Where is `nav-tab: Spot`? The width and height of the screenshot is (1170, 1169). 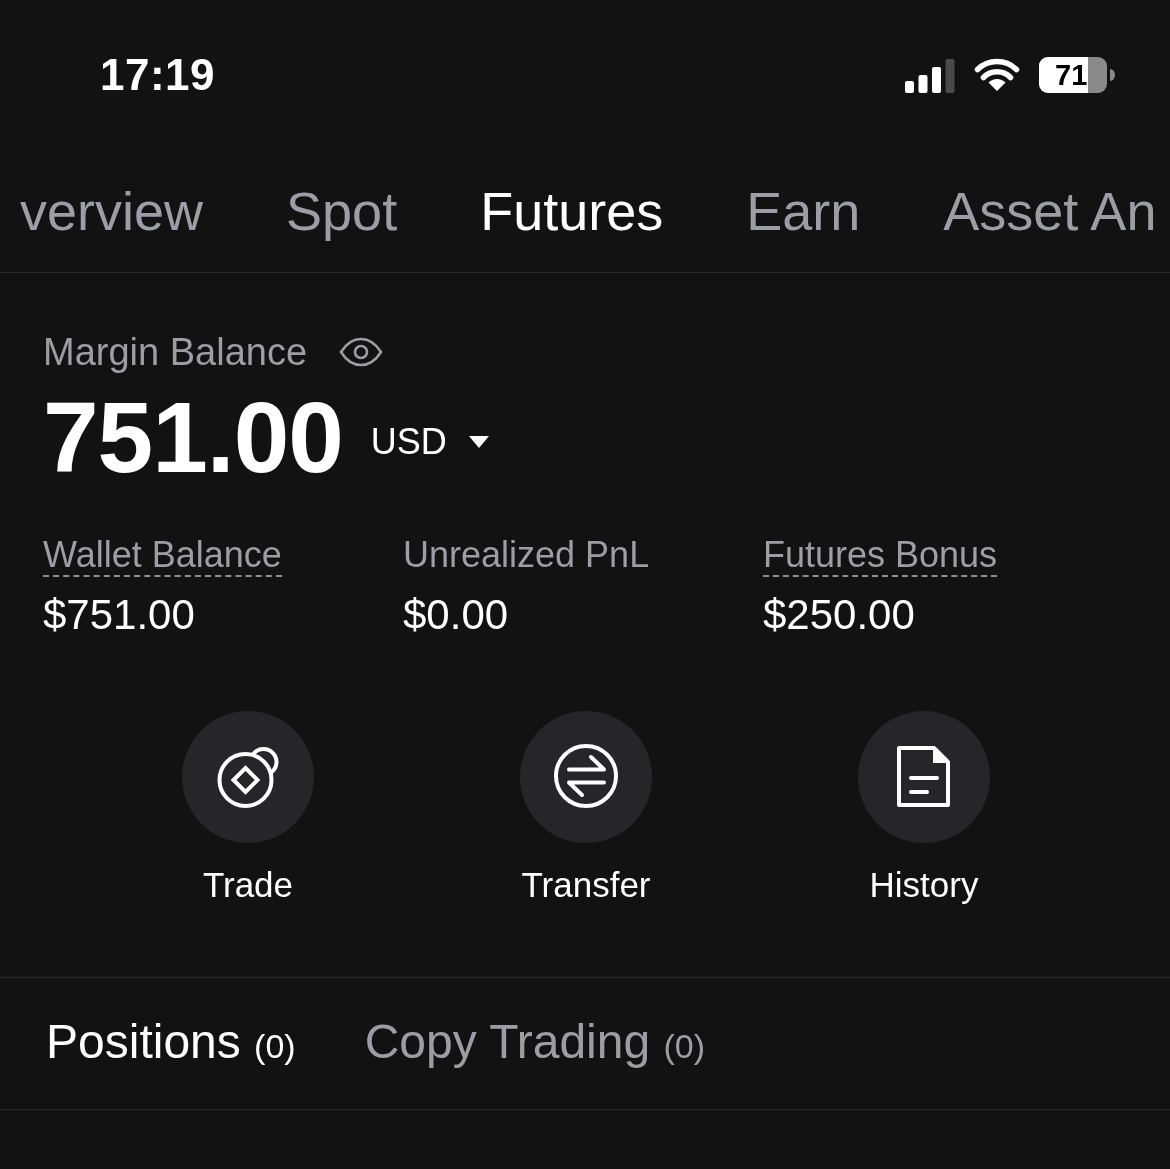
nav-tab: Spot is located at coordinates (342, 211).